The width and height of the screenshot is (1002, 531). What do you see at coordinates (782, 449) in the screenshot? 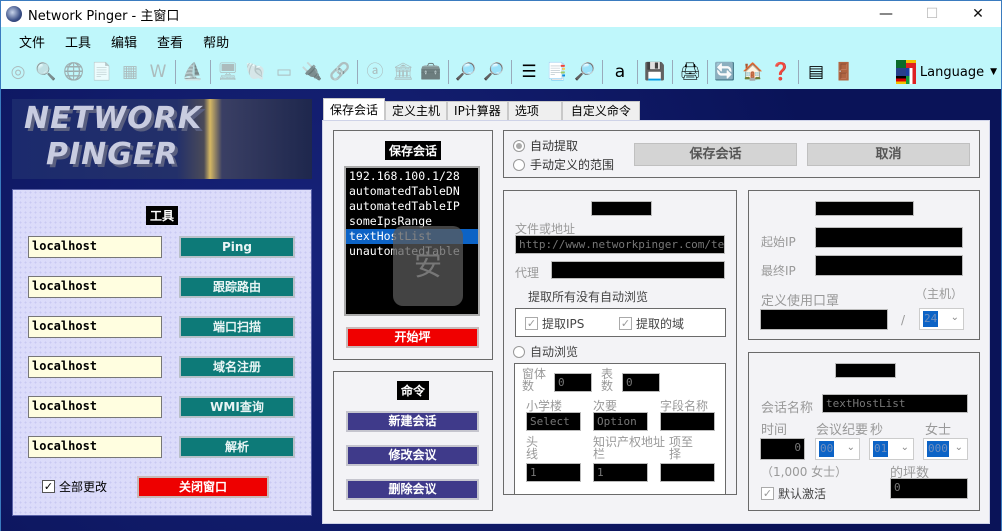
I see `time-input: 0` at bounding box center [782, 449].